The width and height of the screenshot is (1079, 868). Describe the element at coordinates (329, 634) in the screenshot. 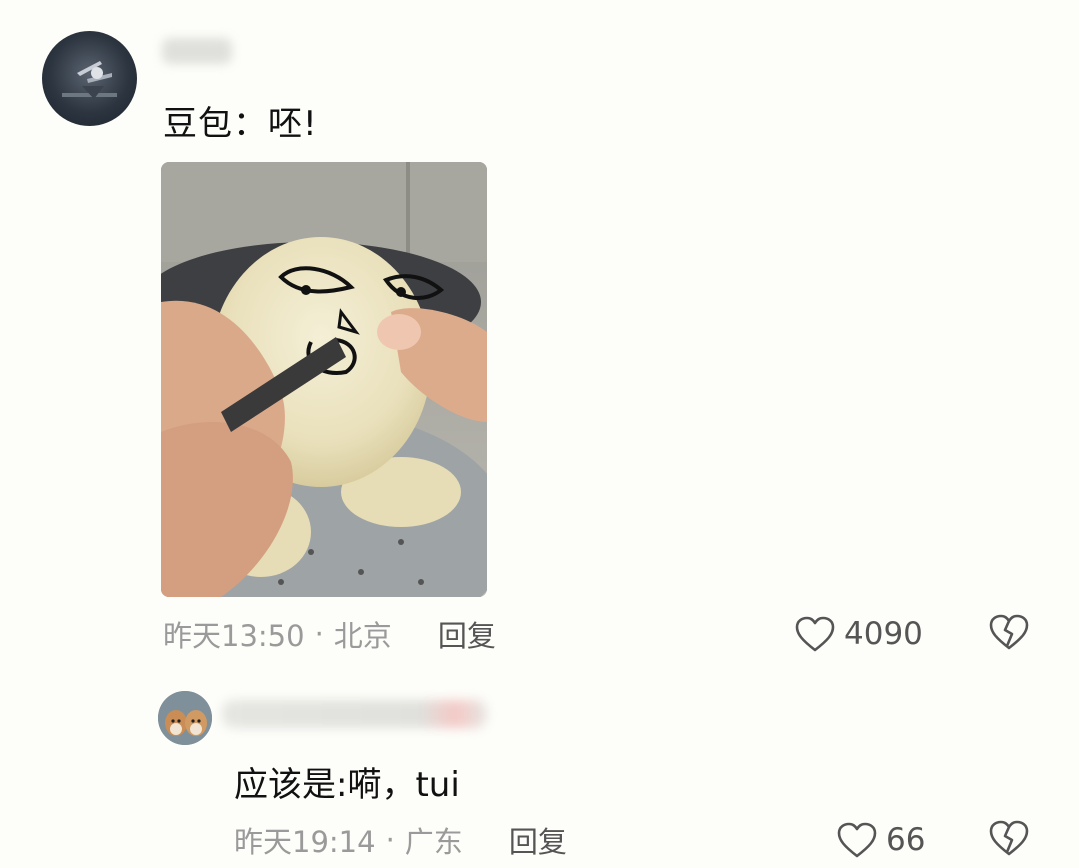

I see `comment-meta: 昨天13:50 · 北京 回复` at that location.